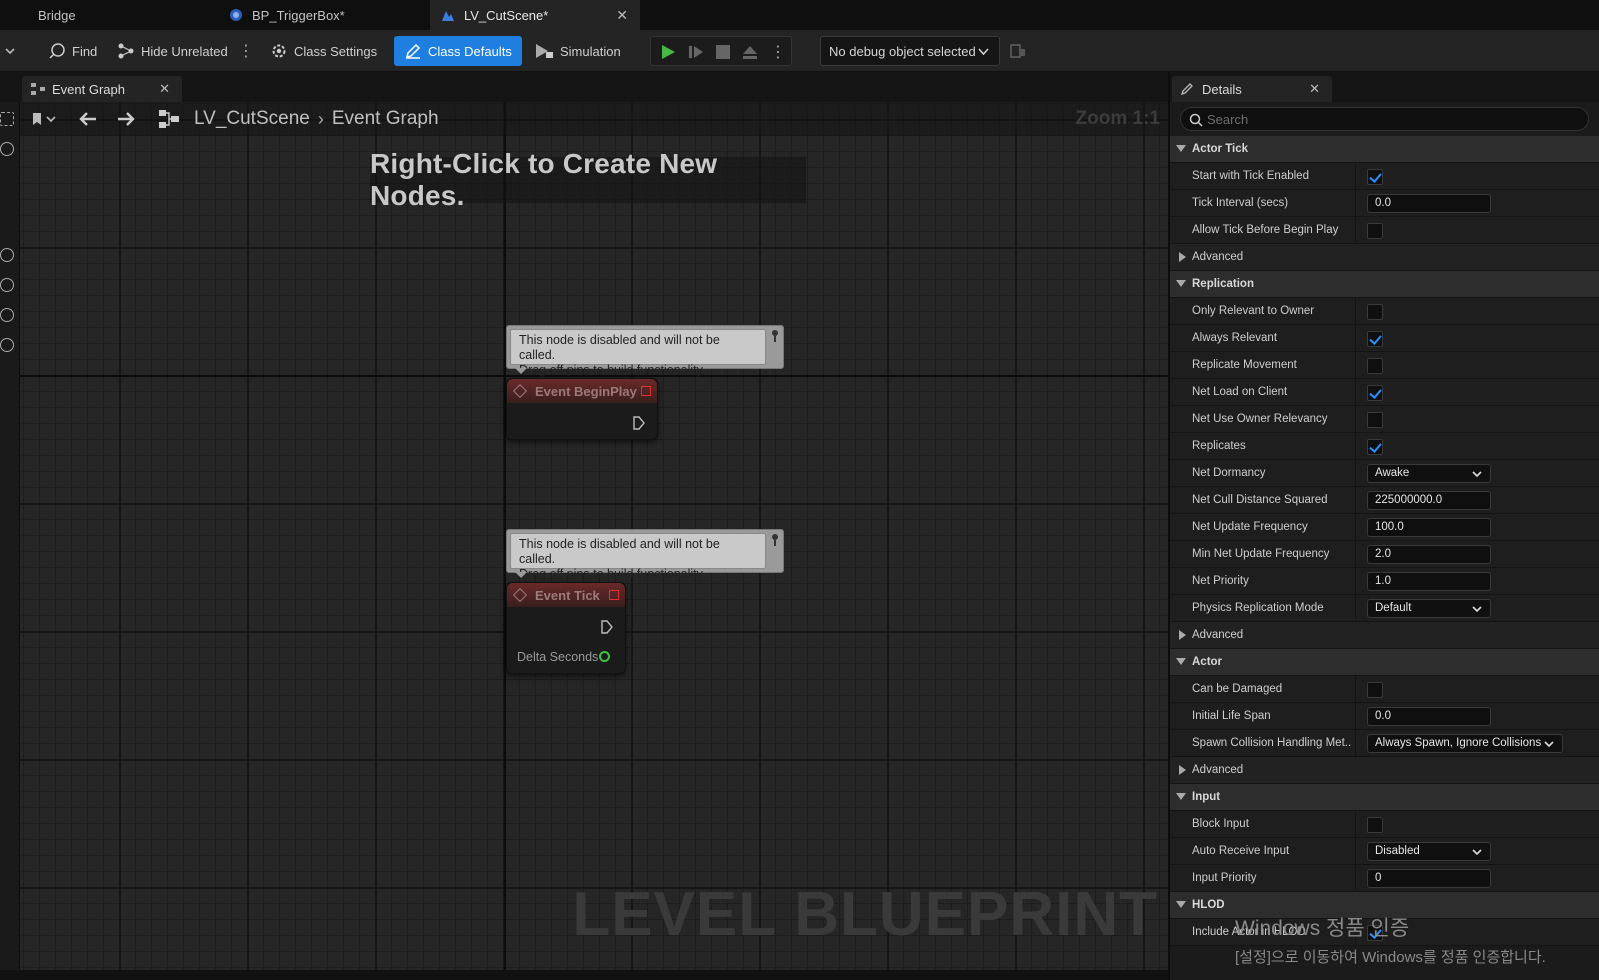  What do you see at coordinates (1429, 608) in the screenshot?
I see `dropdown: Default` at bounding box center [1429, 608].